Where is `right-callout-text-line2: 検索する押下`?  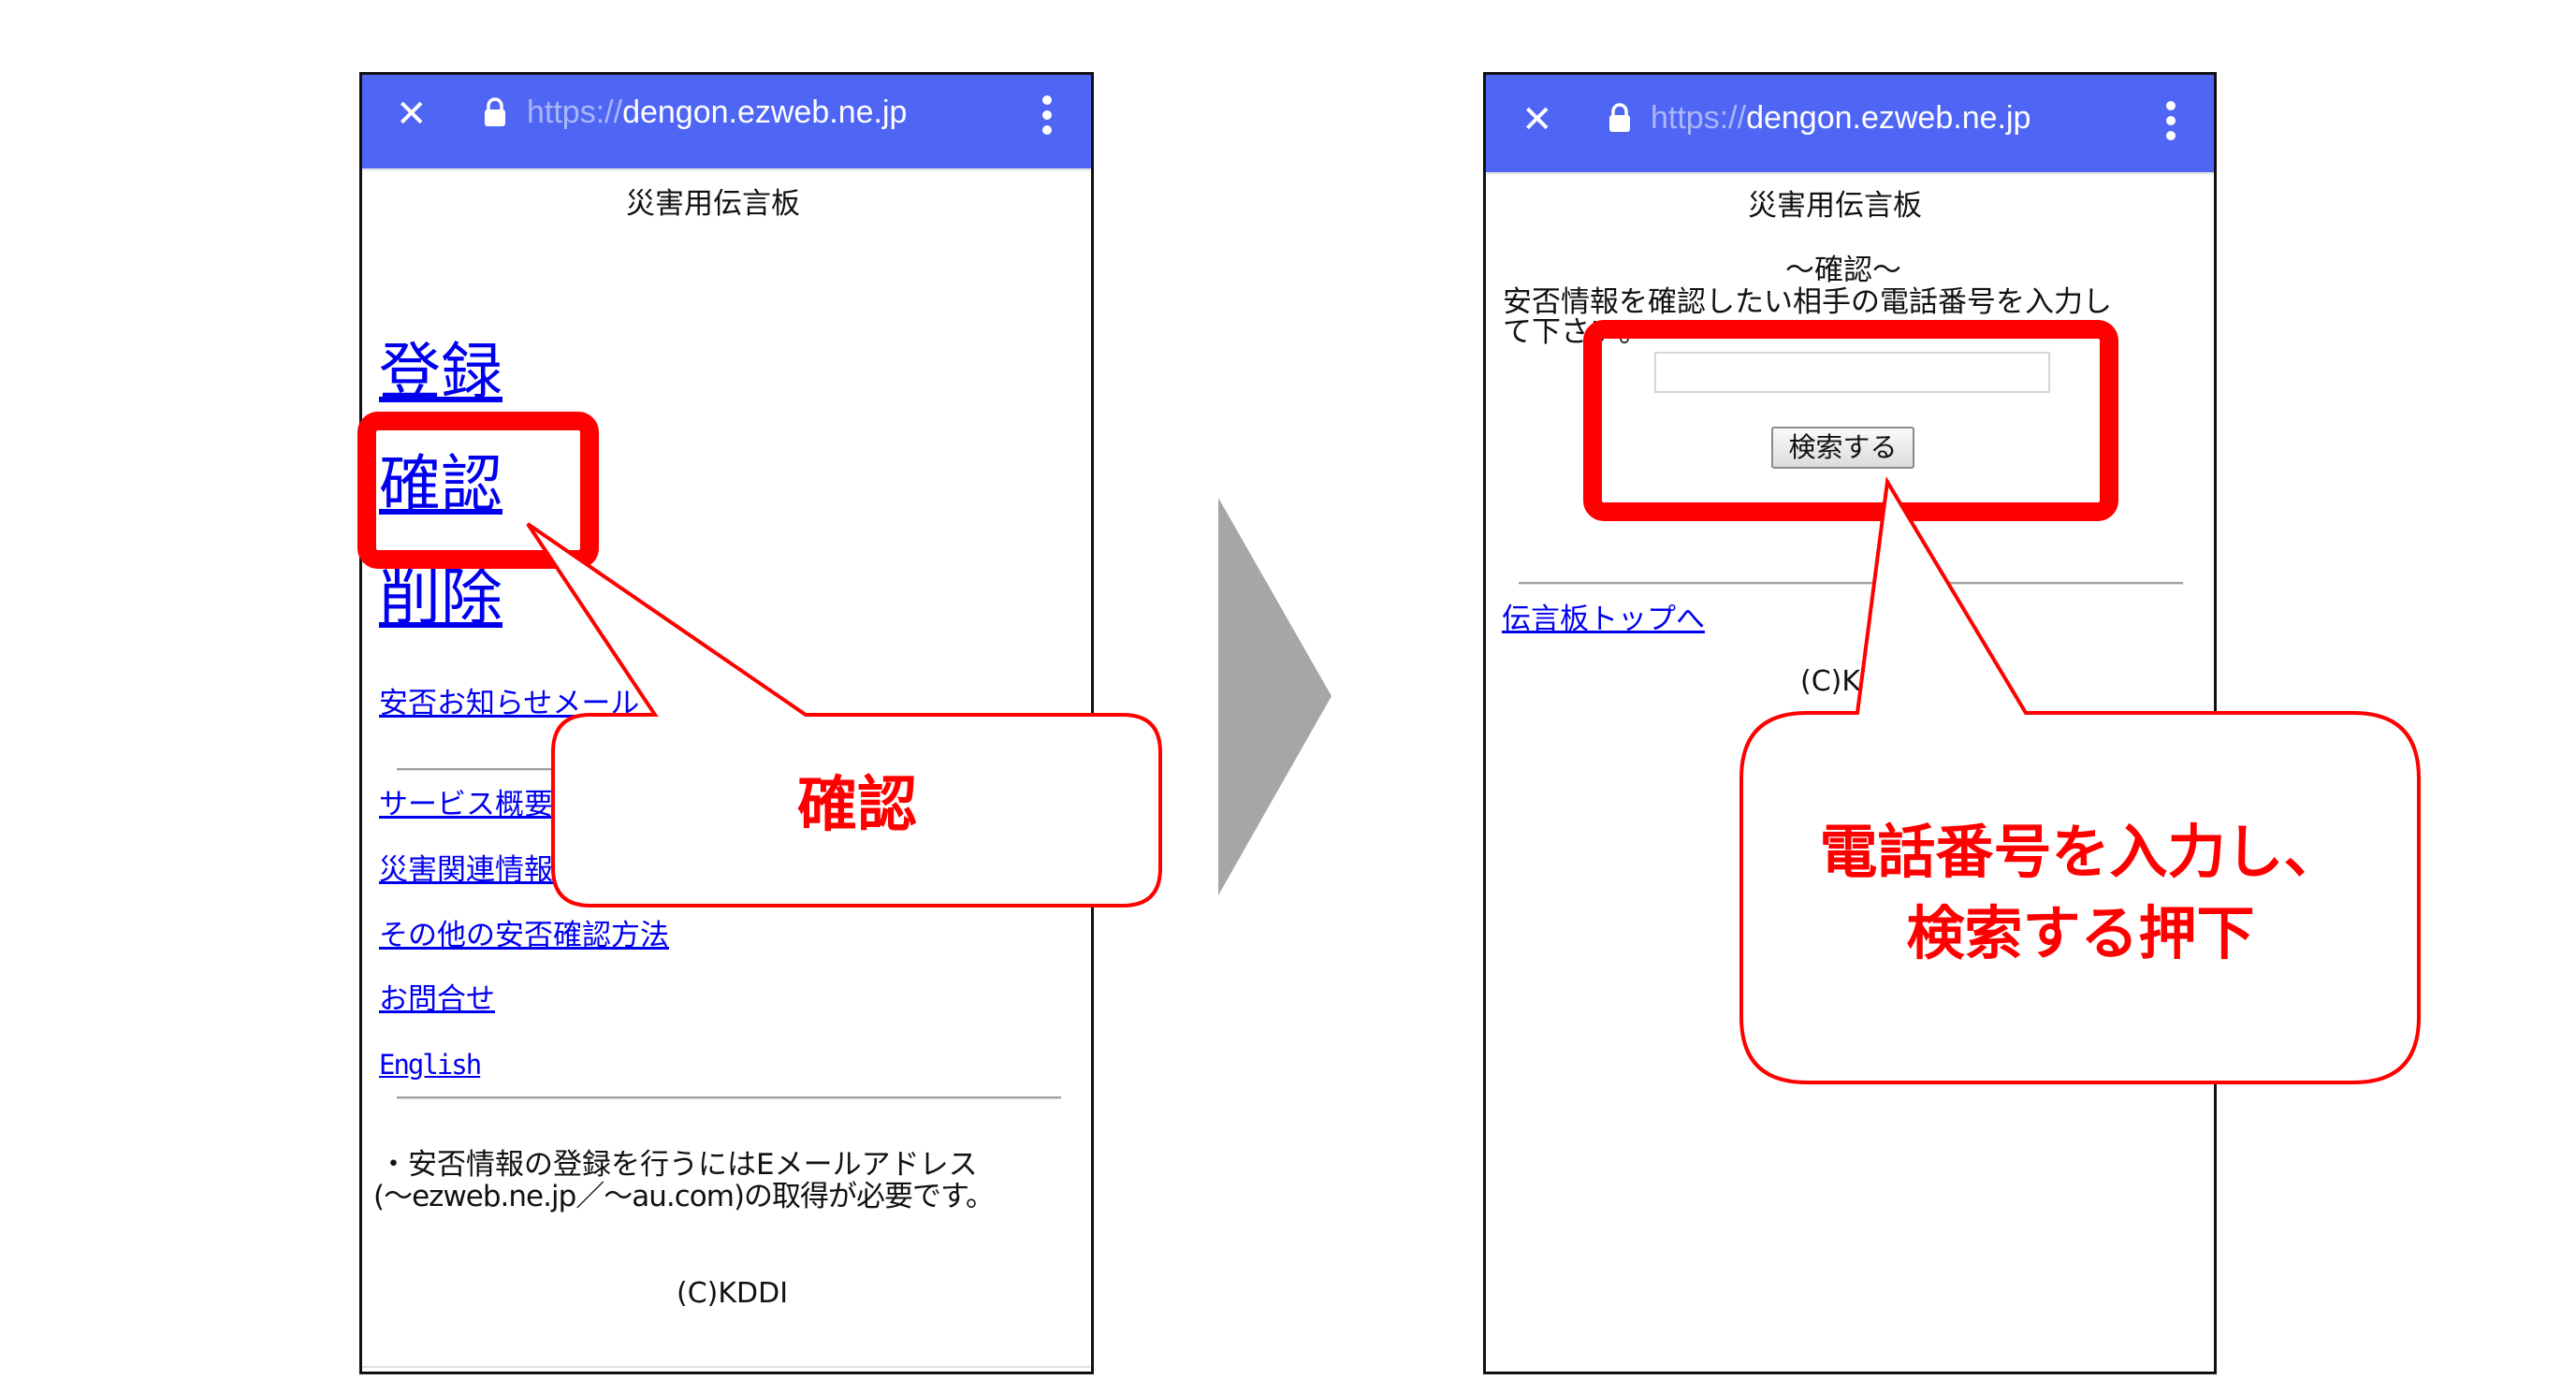
right-callout-text-line2: 検索する押下 is located at coordinates (2080, 933).